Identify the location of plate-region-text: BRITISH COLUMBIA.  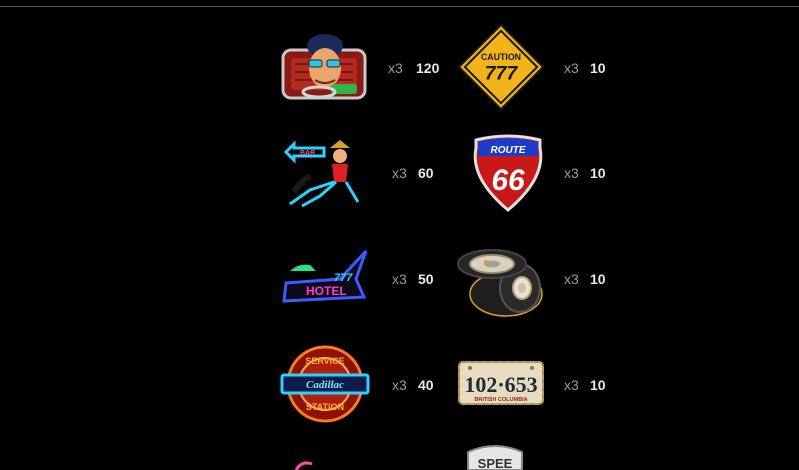
(500, 400).